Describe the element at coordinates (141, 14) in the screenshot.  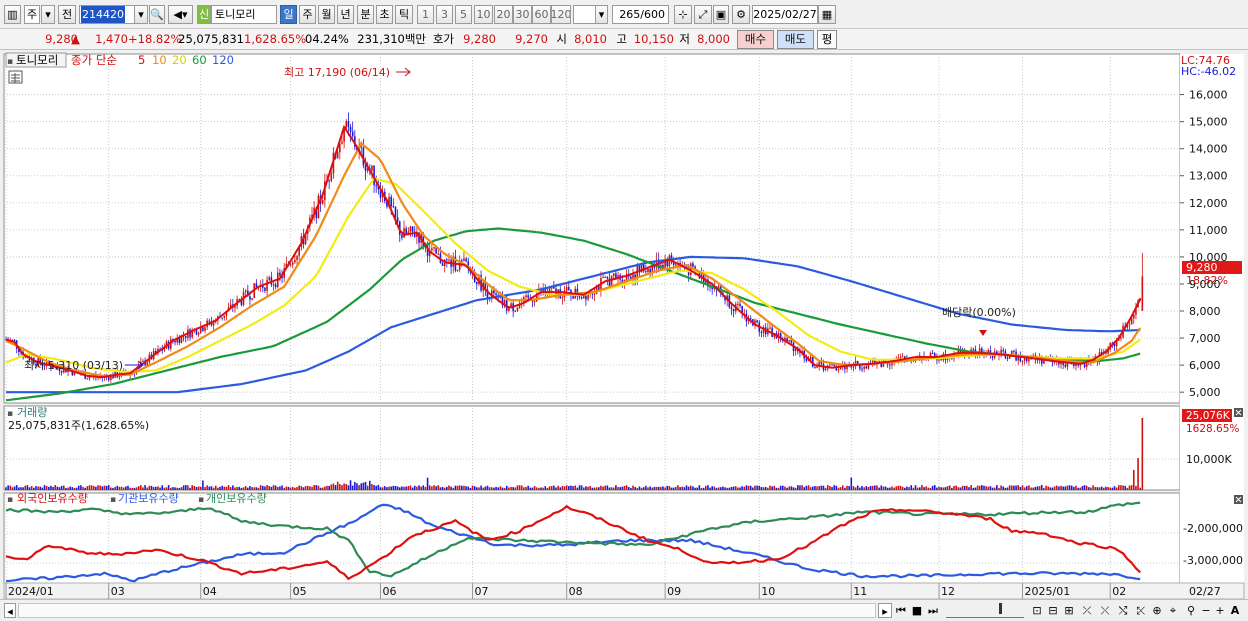
I see `code-dropdown-icon: ▾` at that location.